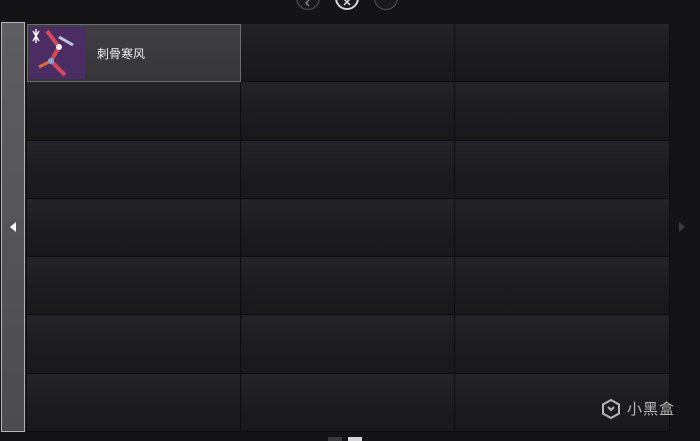 The height and width of the screenshot is (441, 700). I want to click on collapse-panel-button, so click(13, 227).